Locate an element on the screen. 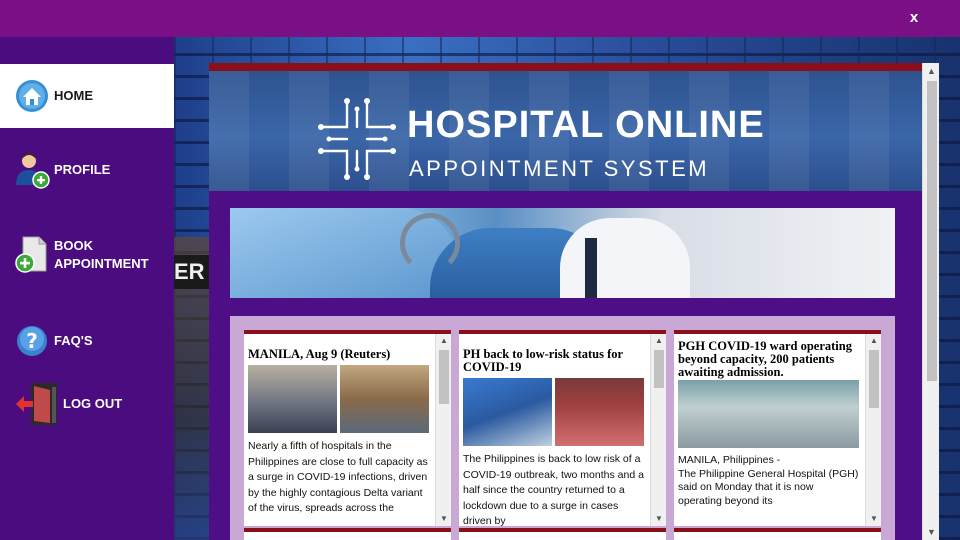 The height and width of the screenshot is (540, 960). document-add-icon is located at coordinates (32, 254).